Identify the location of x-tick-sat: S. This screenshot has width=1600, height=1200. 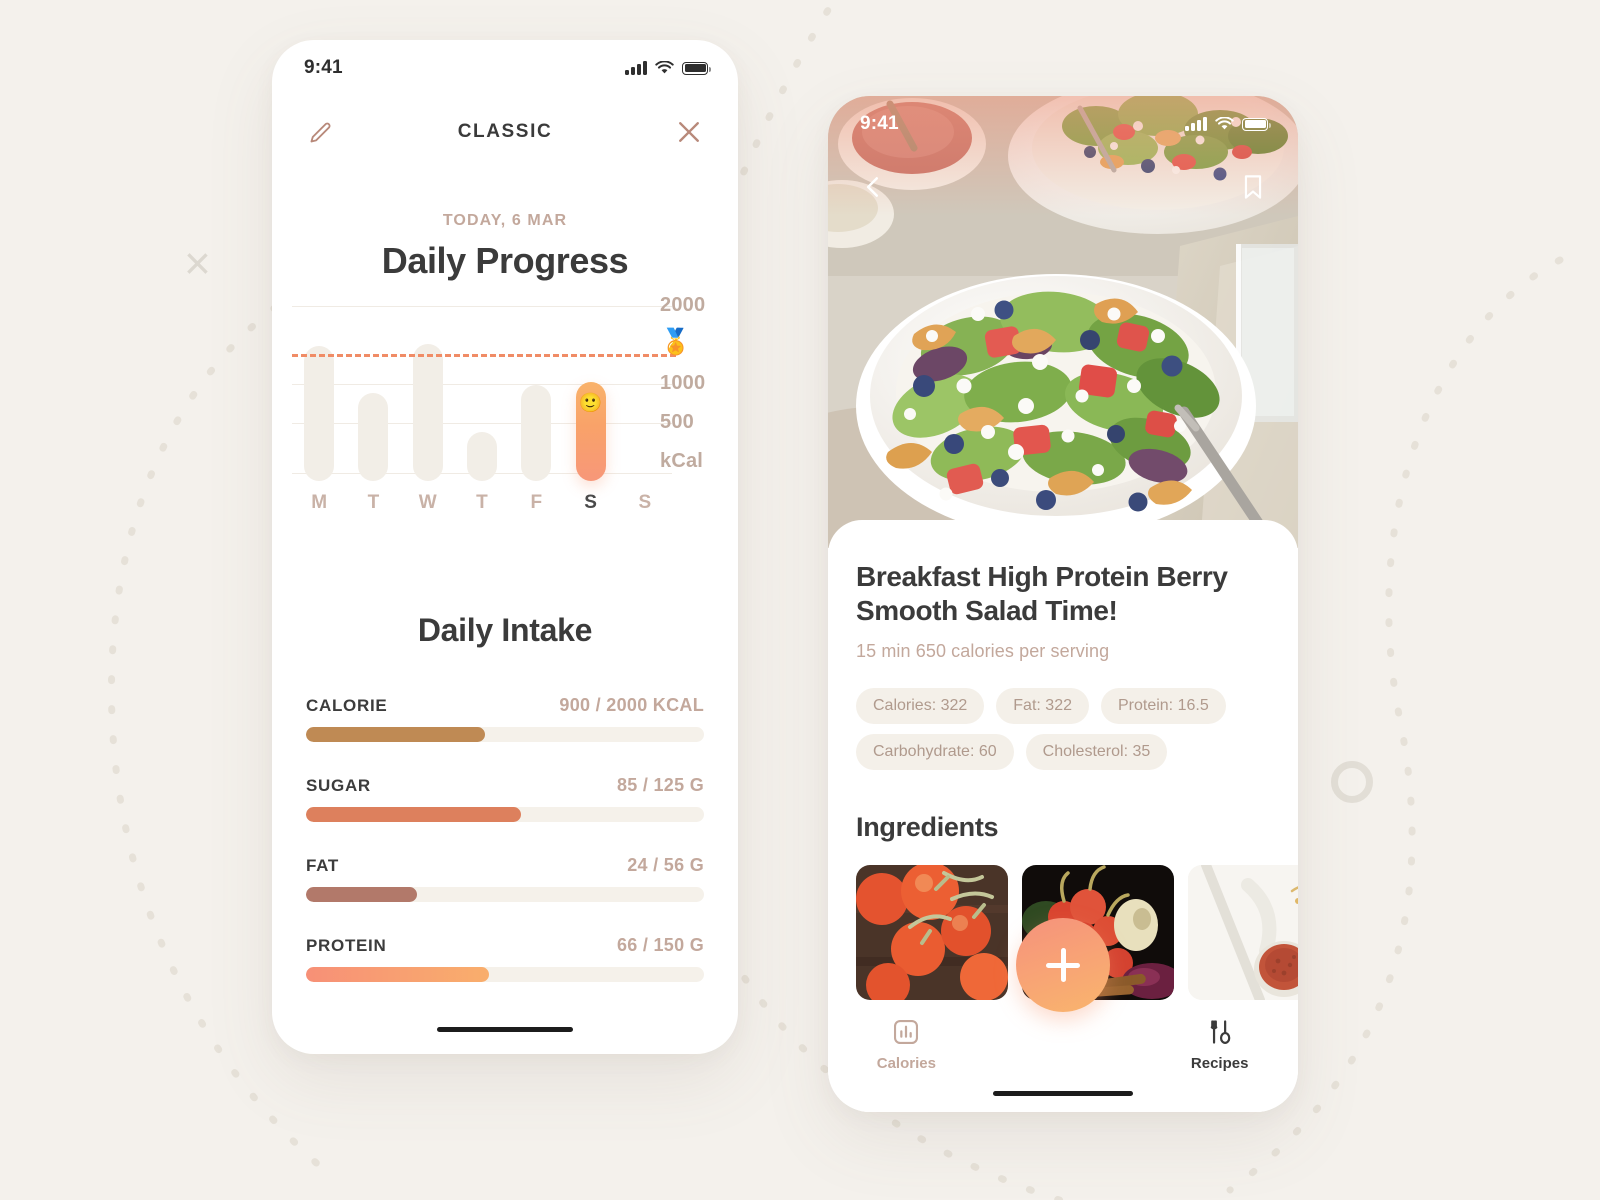
(590, 502).